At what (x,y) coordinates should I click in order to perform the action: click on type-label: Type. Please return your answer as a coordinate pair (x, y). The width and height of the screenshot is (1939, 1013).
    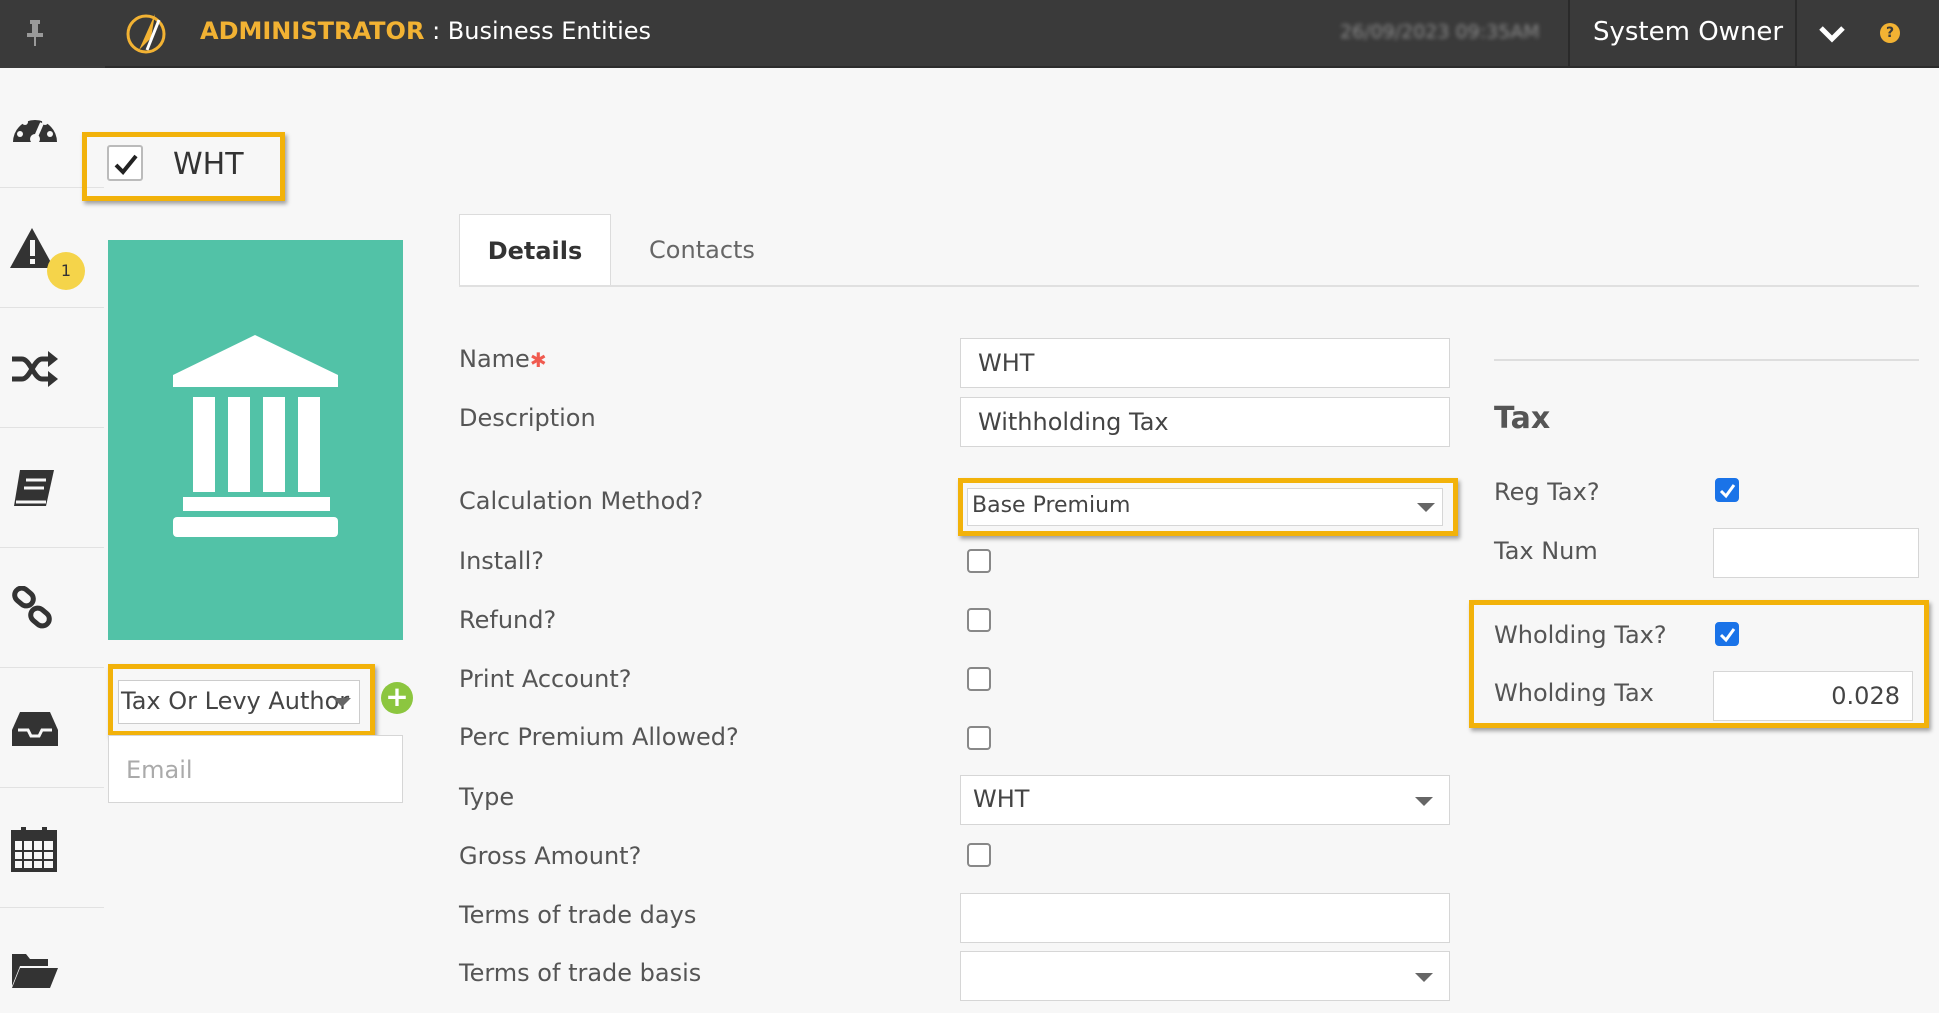
    Looking at the image, I should click on (487, 797).